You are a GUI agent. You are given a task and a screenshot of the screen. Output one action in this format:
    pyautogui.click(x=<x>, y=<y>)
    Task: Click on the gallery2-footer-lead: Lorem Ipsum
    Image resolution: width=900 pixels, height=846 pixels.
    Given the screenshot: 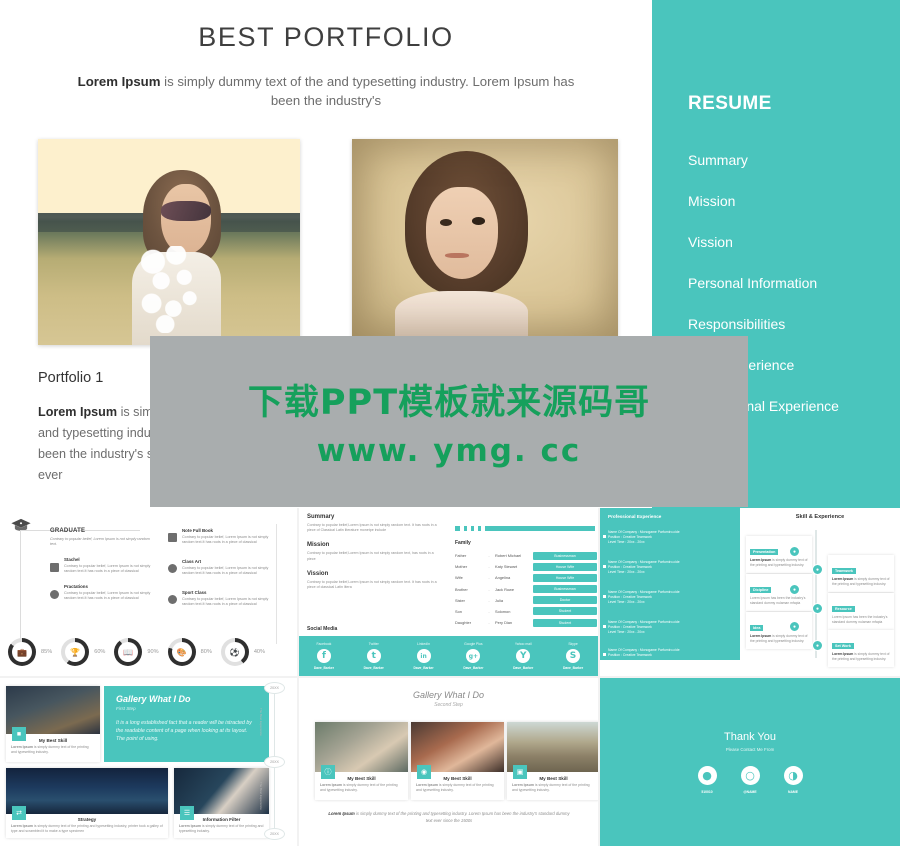 What is the action you would take?
    pyautogui.click(x=341, y=813)
    